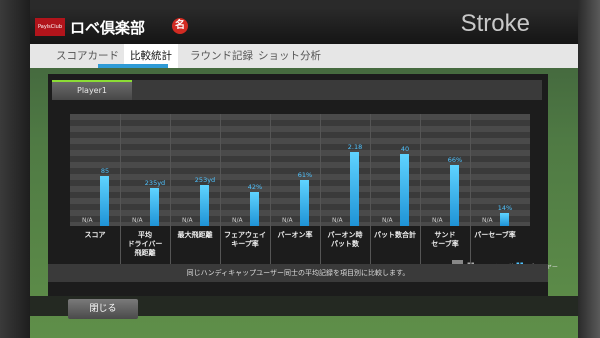  What do you see at coordinates (297, 90) in the screenshot?
I see `player-selector: Player1` at bounding box center [297, 90].